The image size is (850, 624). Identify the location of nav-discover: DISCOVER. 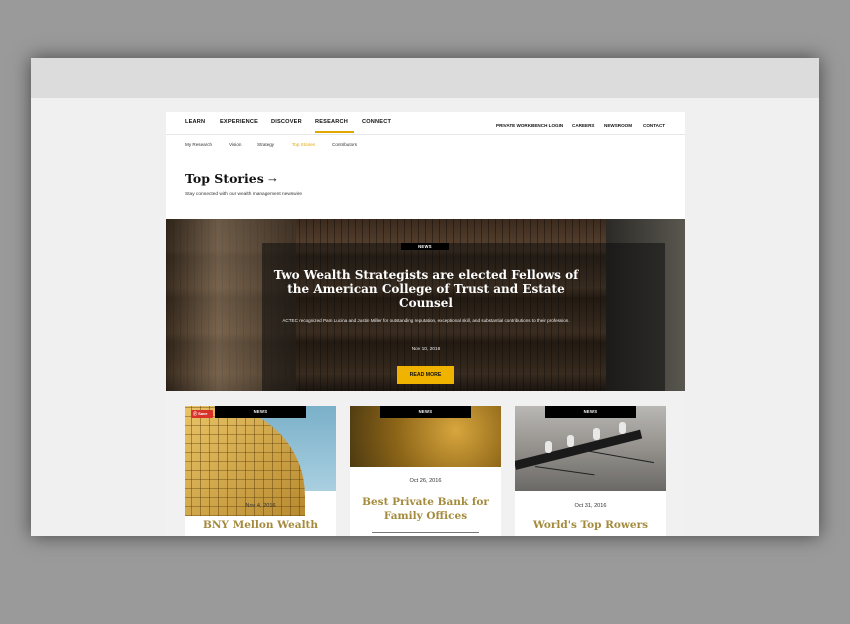
(286, 122).